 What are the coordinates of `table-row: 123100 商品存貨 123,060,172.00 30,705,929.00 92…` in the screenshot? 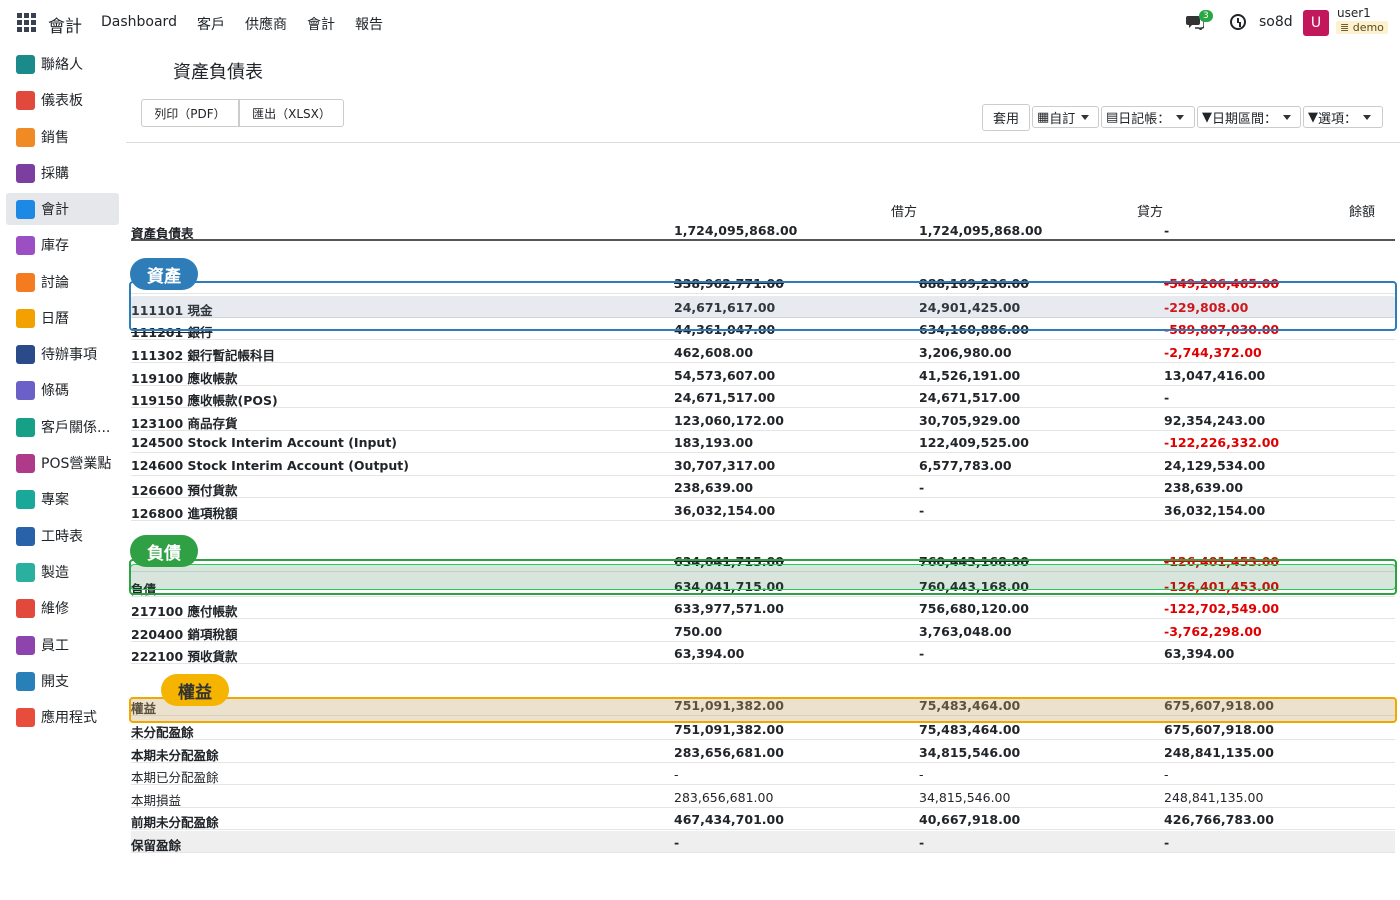 It's located at (763, 420).